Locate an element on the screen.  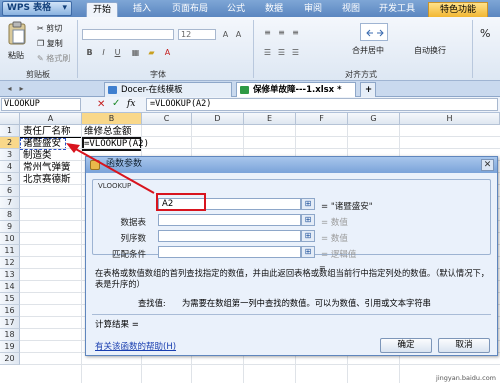
row-header: 20 is located at coordinates (10, 359).